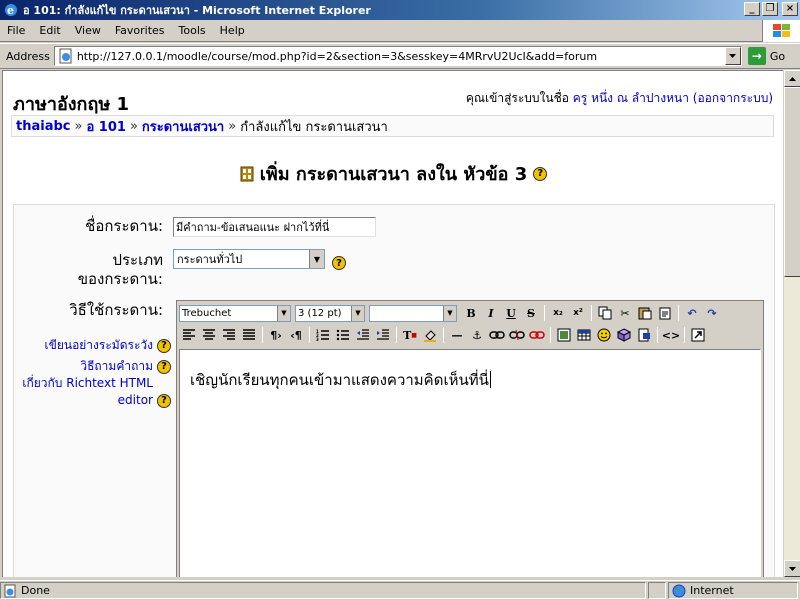 This screenshot has width=800, height=600. Describe the element at coordinates (605, 313) in the screenshot. I see `copy-icon` at that location.